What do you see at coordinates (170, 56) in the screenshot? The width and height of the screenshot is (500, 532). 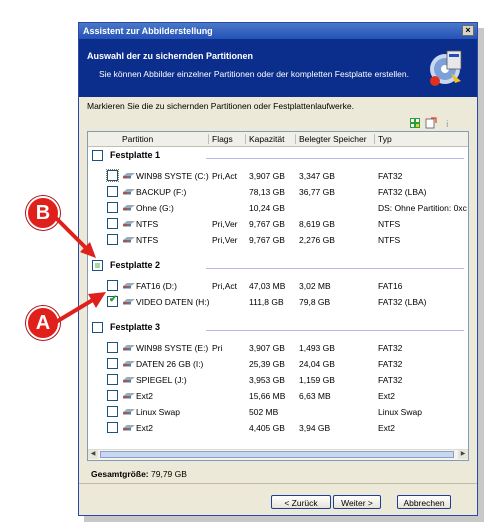 I see `header-title: Auswahl der zu sichernden Partitionen` at bounding box center [170, 56].